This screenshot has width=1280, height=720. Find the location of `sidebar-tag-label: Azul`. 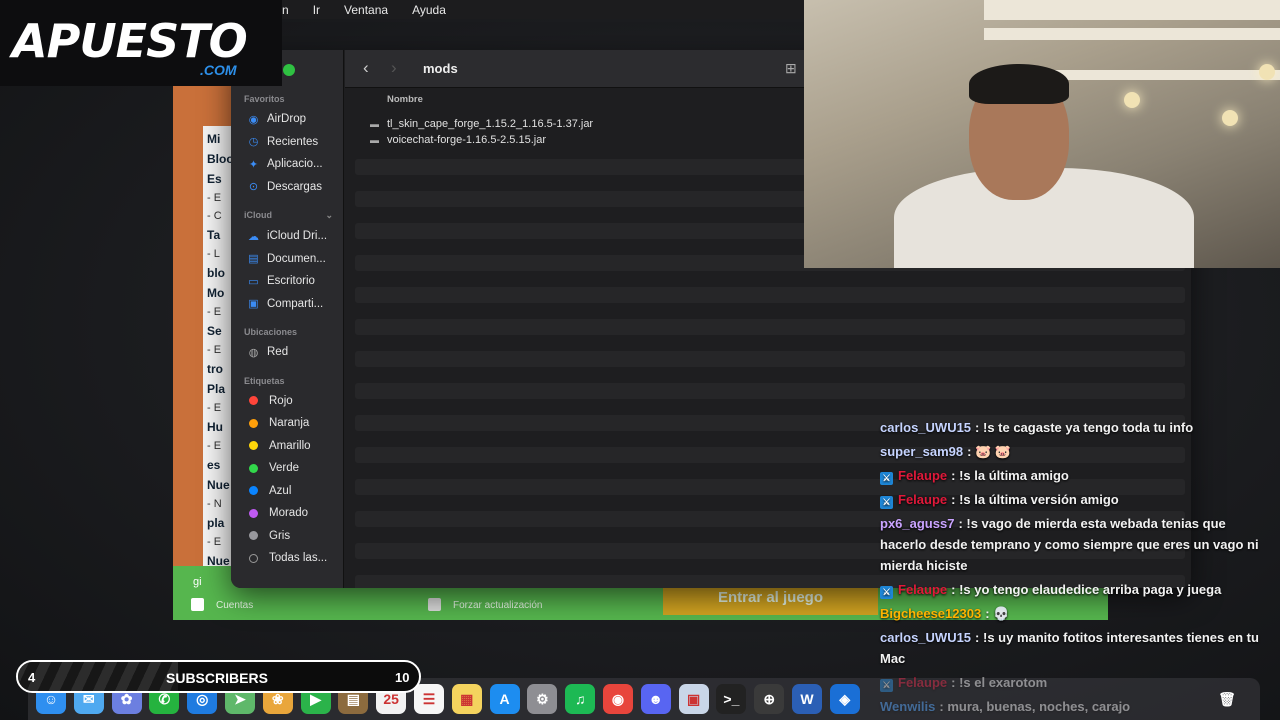

sidebar-tag-label: Azul is located at coordinates (280, 490).